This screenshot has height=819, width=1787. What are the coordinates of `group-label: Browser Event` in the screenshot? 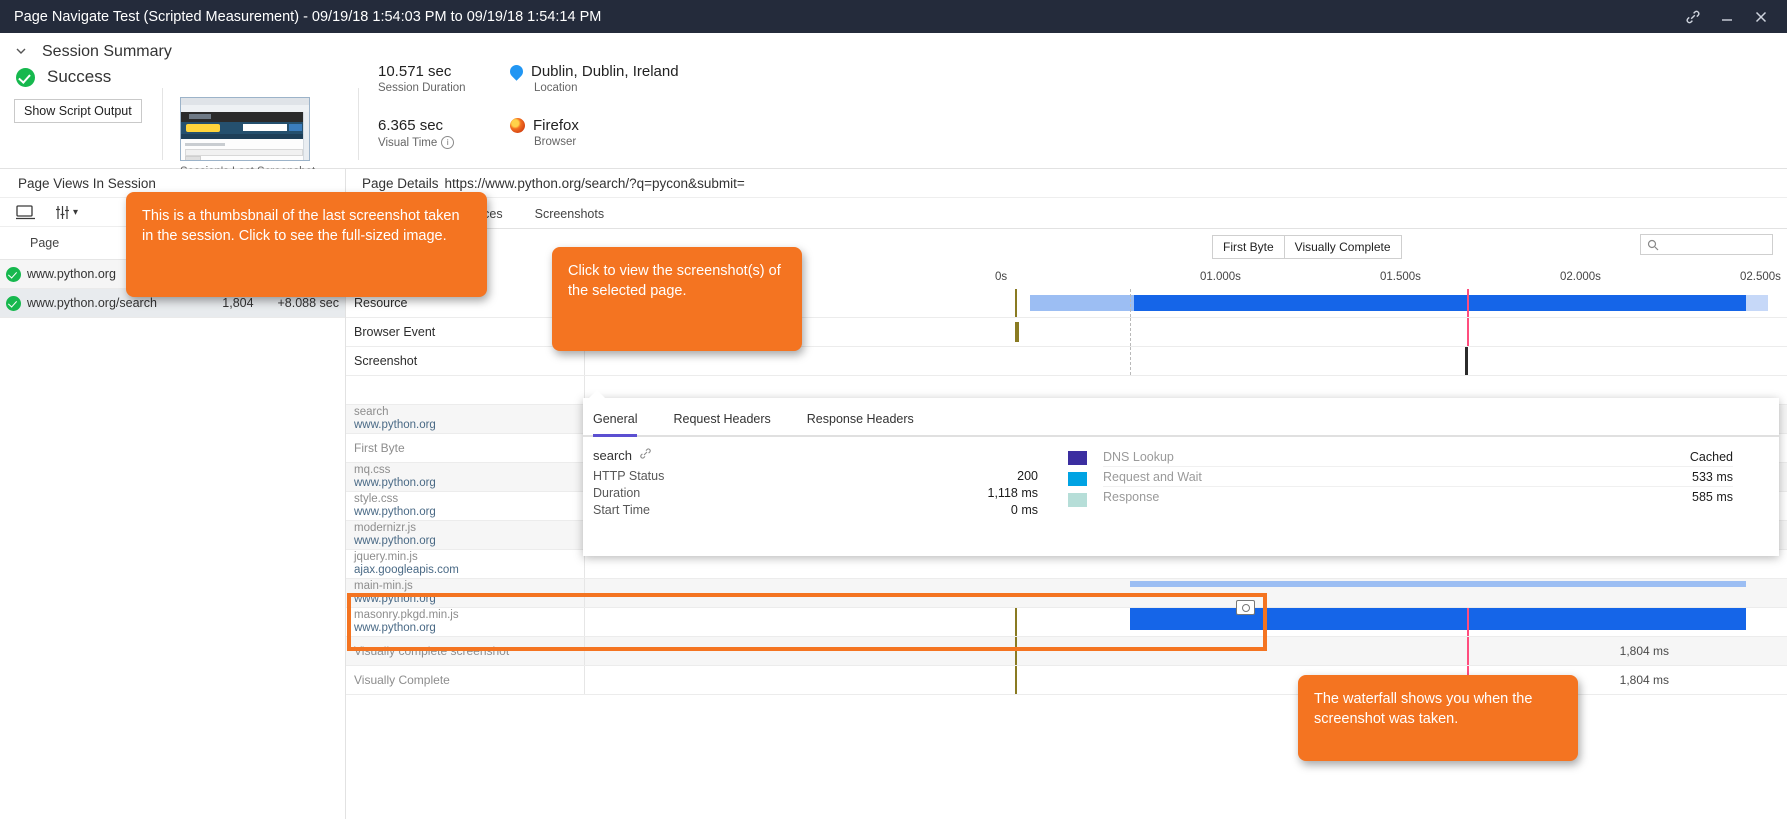 It's located at (395, 332).